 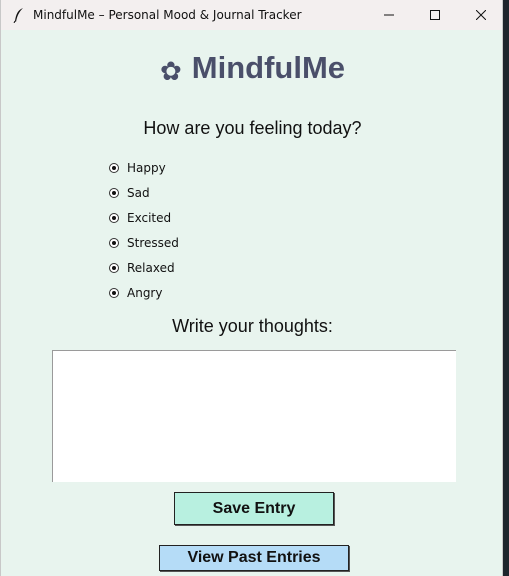 What do you see at coordinates (18, 15) in the screenshot?
I see `feather-icon` at bounding box center [18, 15].